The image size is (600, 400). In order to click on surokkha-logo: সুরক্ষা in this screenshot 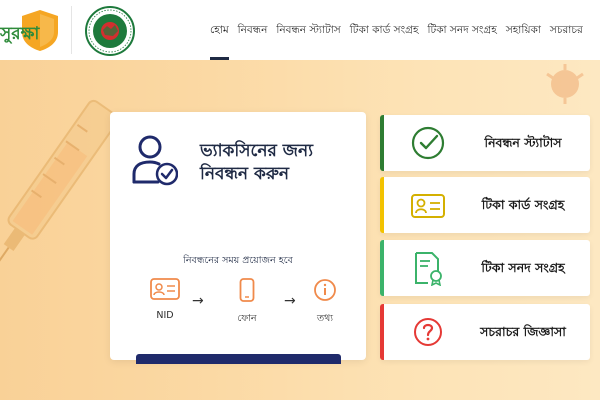, I will do `click(31, 30)`.